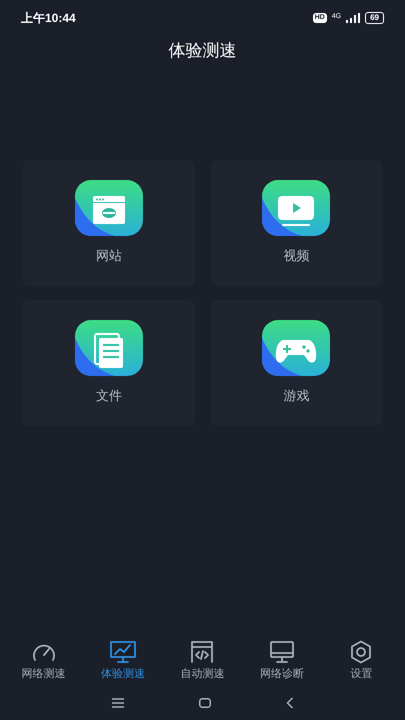 The width and height of the screenshot is (405, 720). Describe the element at coordinates (282, 652) in the screenshot. I see `monitor-icon` at that location.